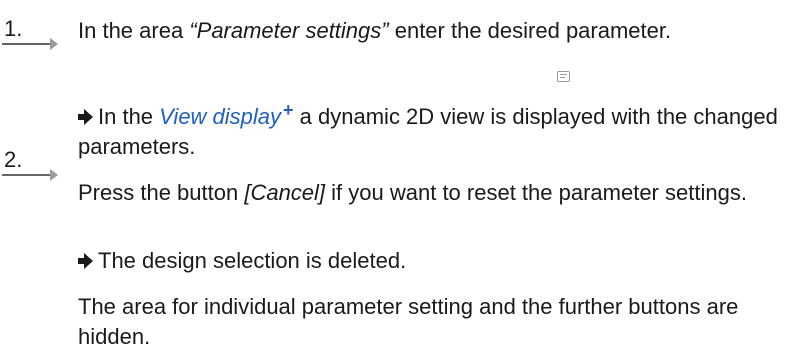 The width and height of the screenshot is (799, 356). I want to click on view-display-link: View display, so click(220, 116).